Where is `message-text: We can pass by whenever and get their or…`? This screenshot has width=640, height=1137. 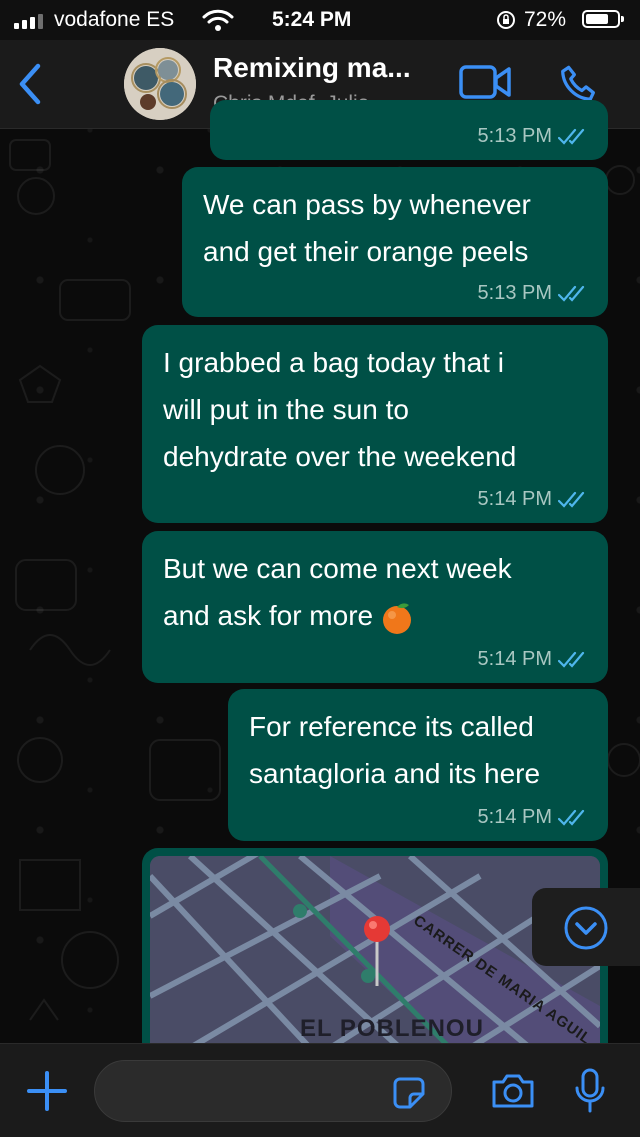
message-text: We can pass by whenever and get their or… is located at coordinates (367, 228).